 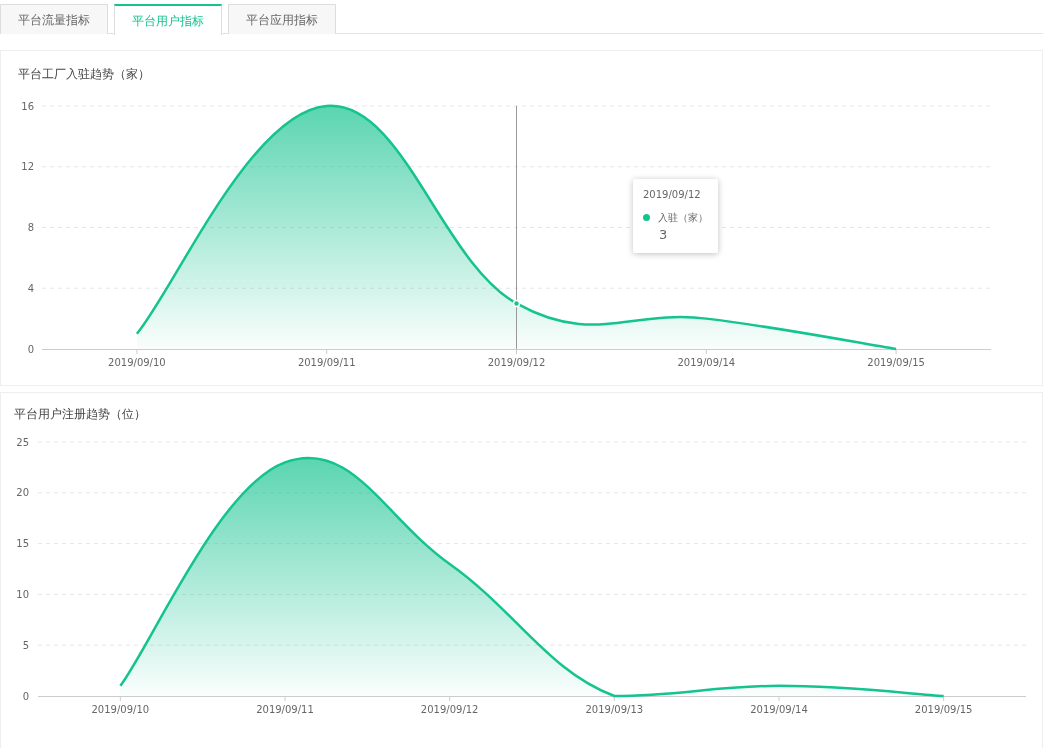 What do you see at coordinates (683, 218) in the screenshot?
I see `series-name: 入驻（家）` at bounding box center [683, 218].